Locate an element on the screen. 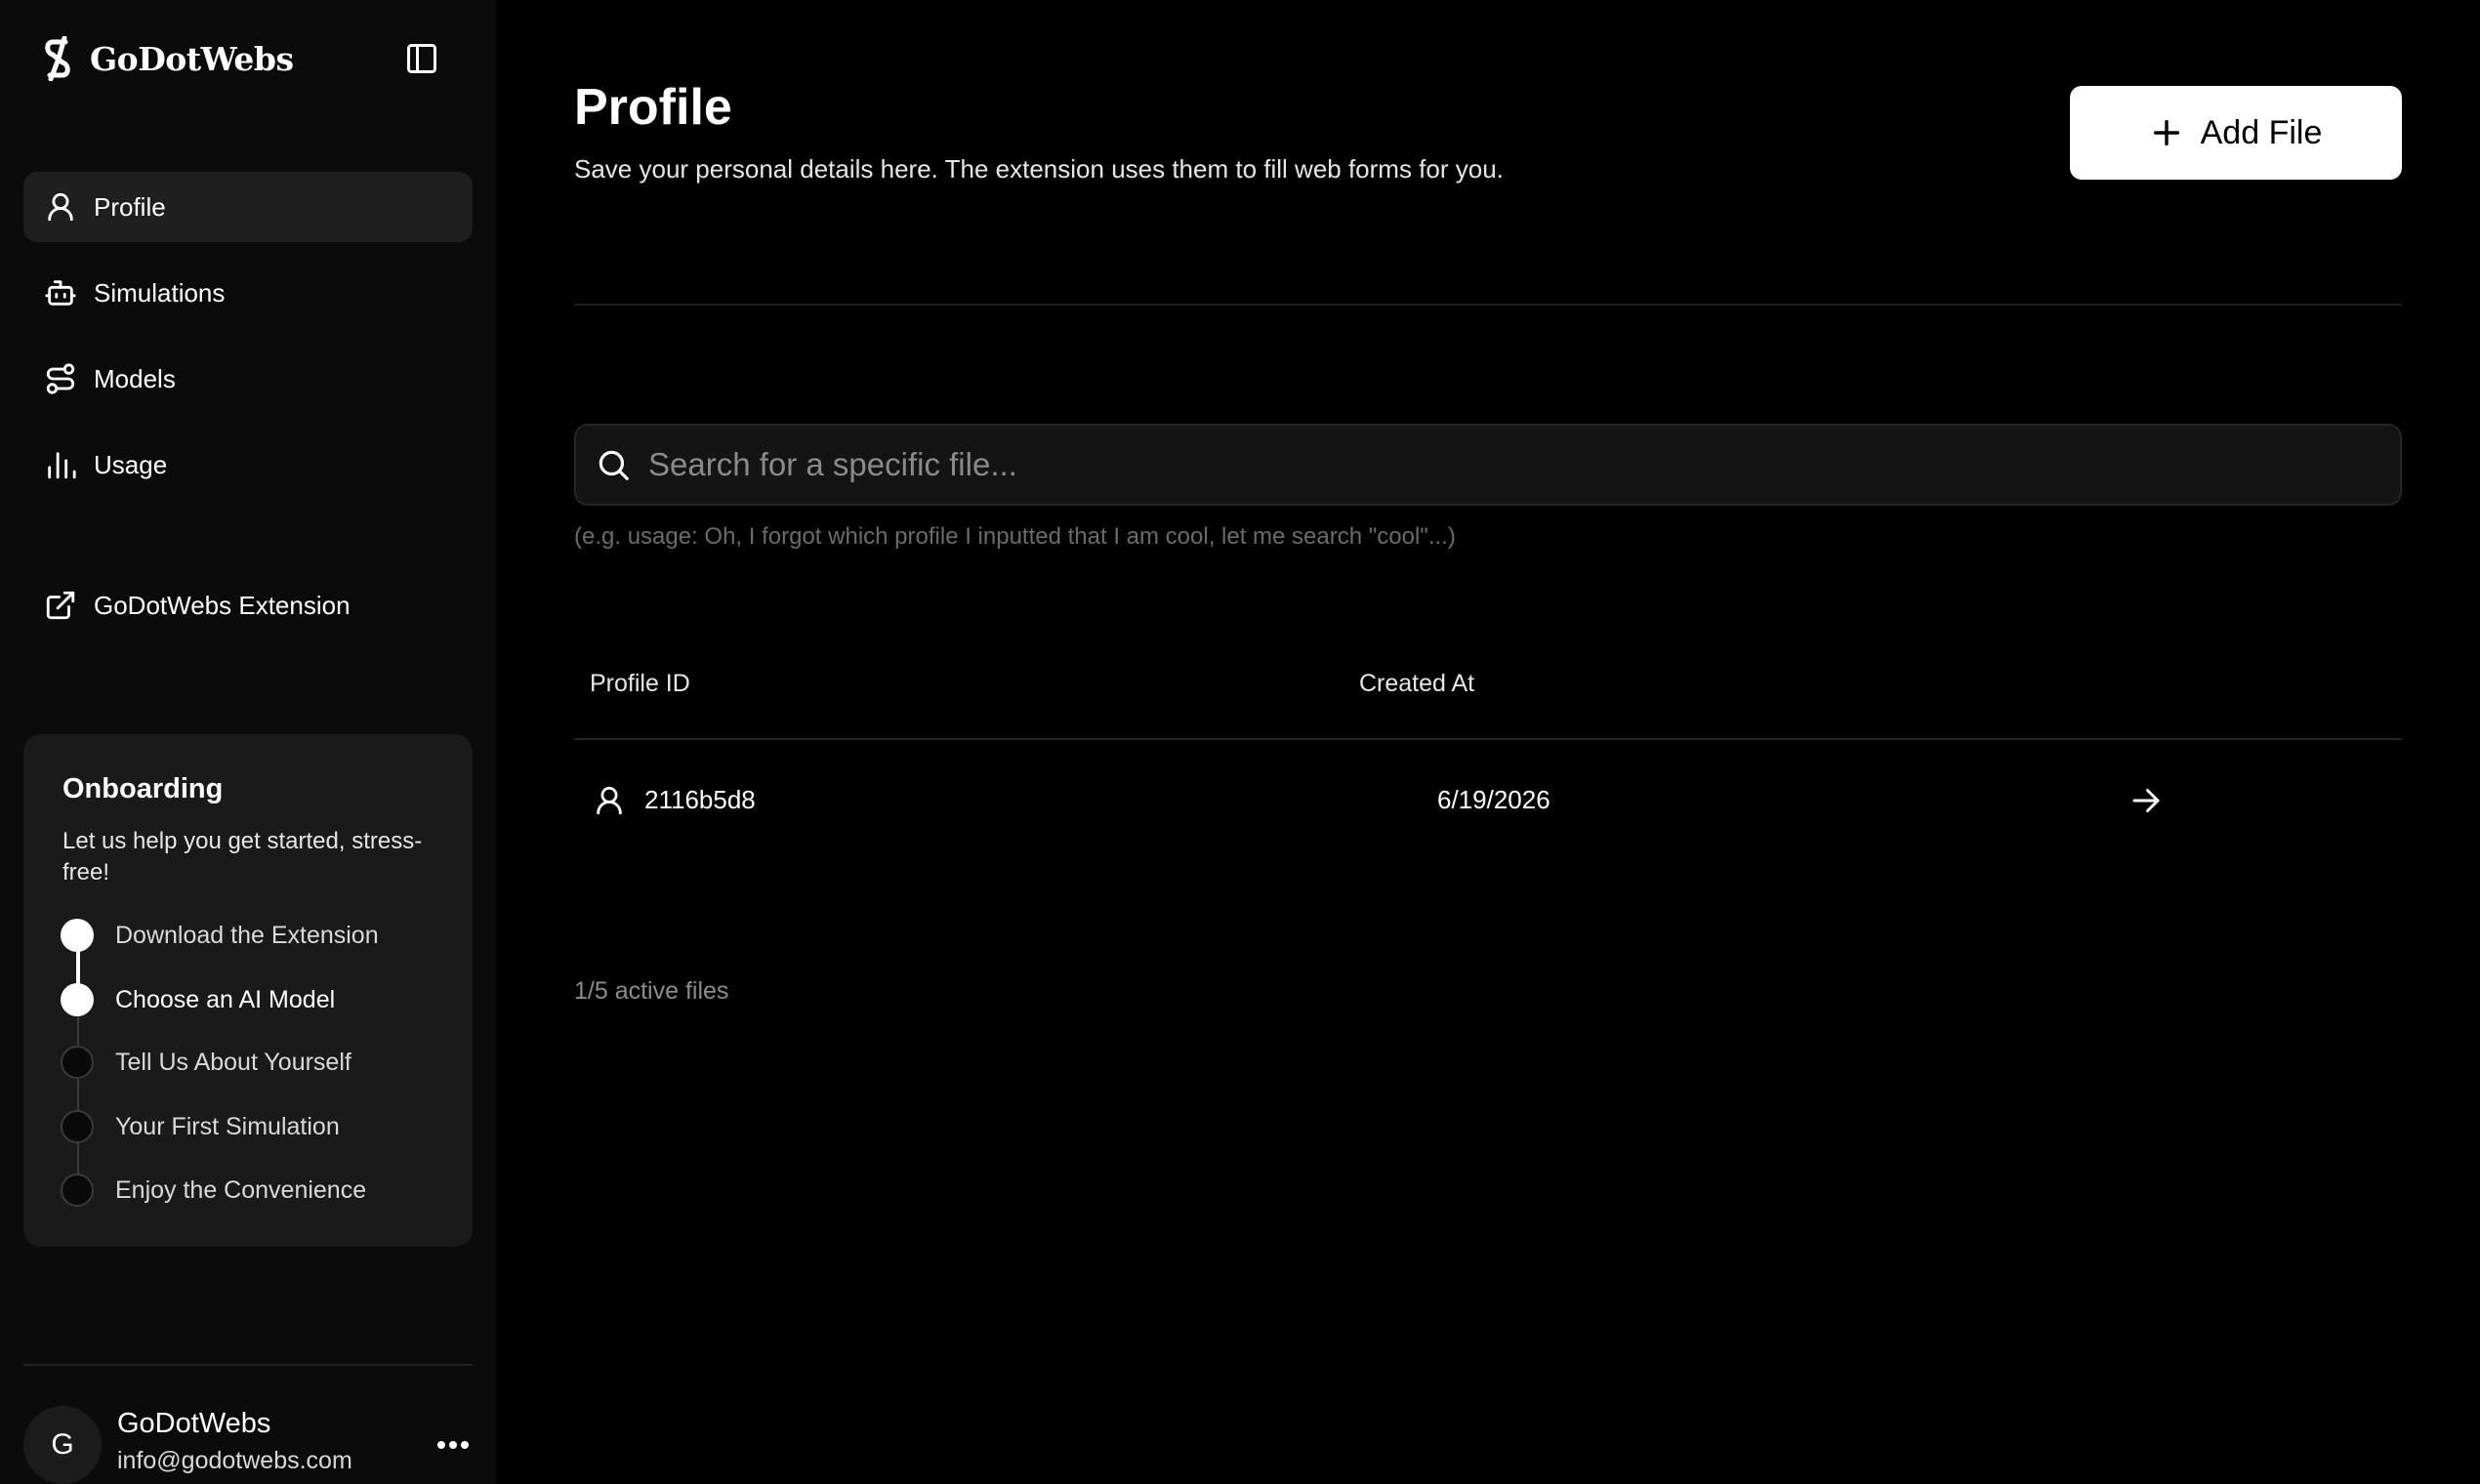  onboarding-step-download-extension: Download the Extension is located at coordinates (220, 936).